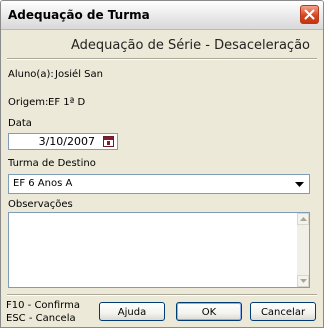  Describe the element at coordinates (79, 74) in the screenshot. I see `aluno-value: Josiél San` at that location.